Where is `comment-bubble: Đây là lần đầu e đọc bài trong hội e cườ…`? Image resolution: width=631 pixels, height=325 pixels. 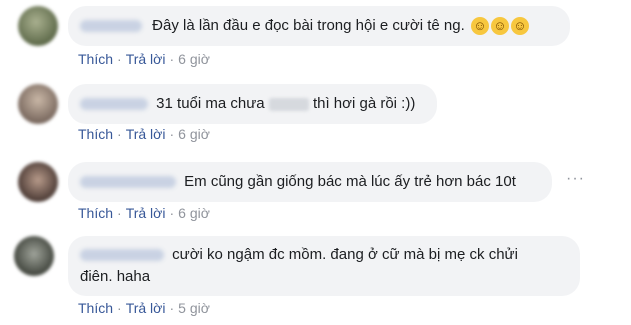
comment-bubble: Đây là lần đầu e đọc bài trong hội e cườ… is located at coordinates (319, 26).